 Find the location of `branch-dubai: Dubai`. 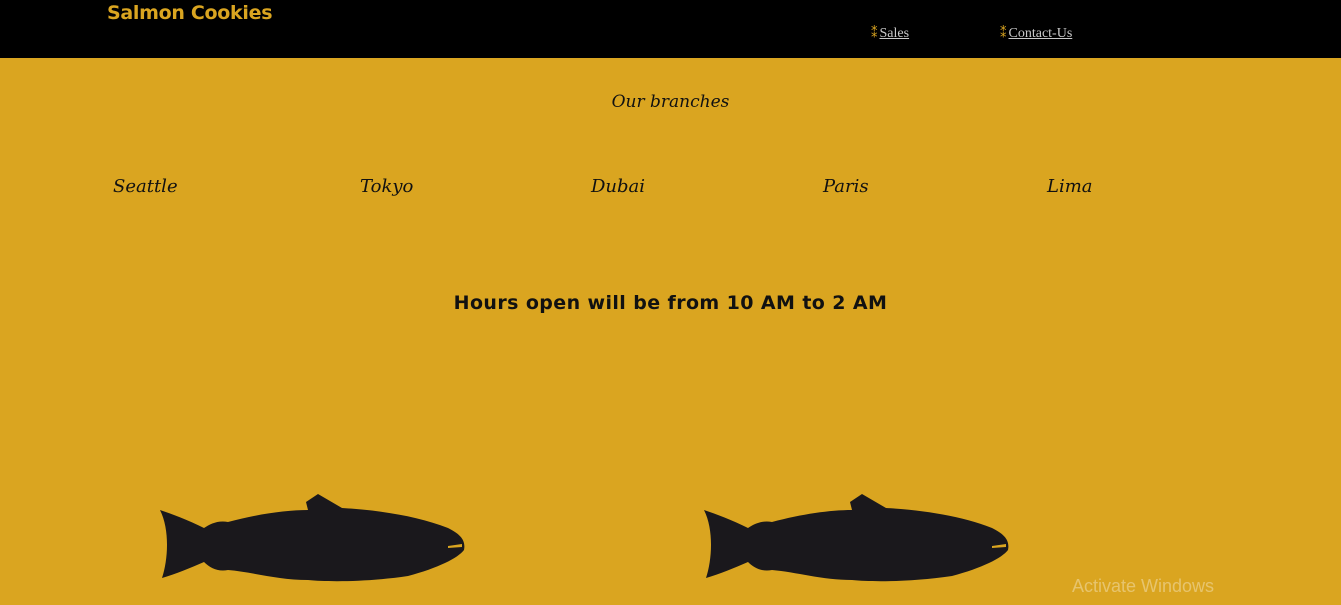

branch-dubai: Dubai is located at coordinates (618, 186).